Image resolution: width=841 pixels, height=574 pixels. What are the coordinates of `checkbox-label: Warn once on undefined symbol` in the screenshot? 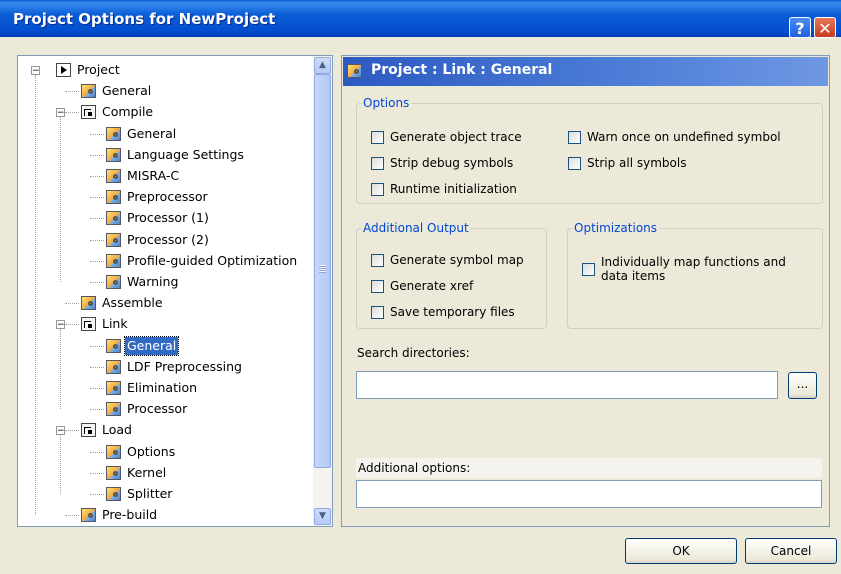 It's located at (684, 137).